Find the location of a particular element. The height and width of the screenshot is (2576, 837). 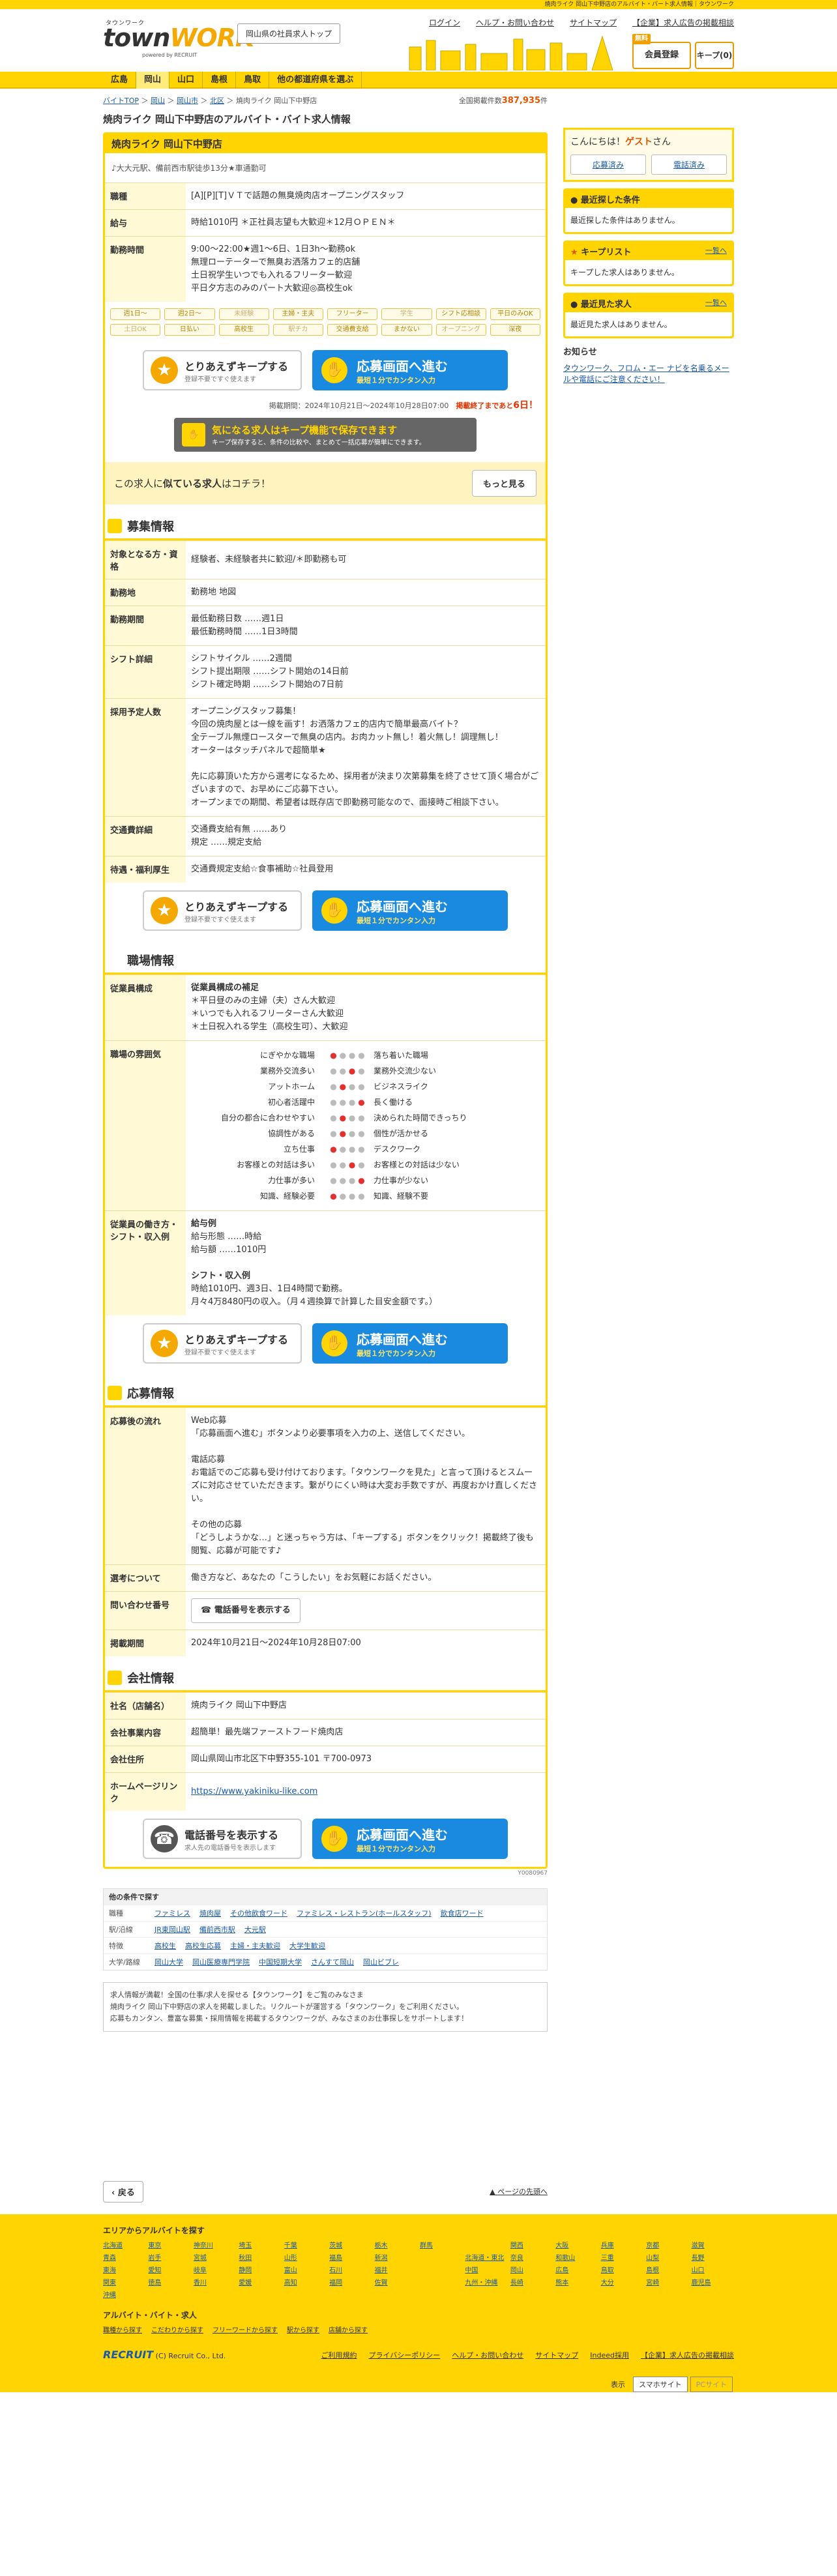

apply-button-2: ✋ 応募画面へ進む 最短１分でカンタン入力 is located at coordinates (410, 910).